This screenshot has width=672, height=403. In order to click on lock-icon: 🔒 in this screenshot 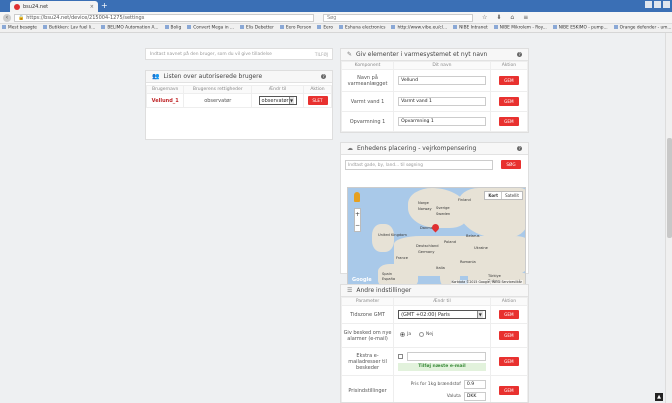, I will do `click(21, 17)`.